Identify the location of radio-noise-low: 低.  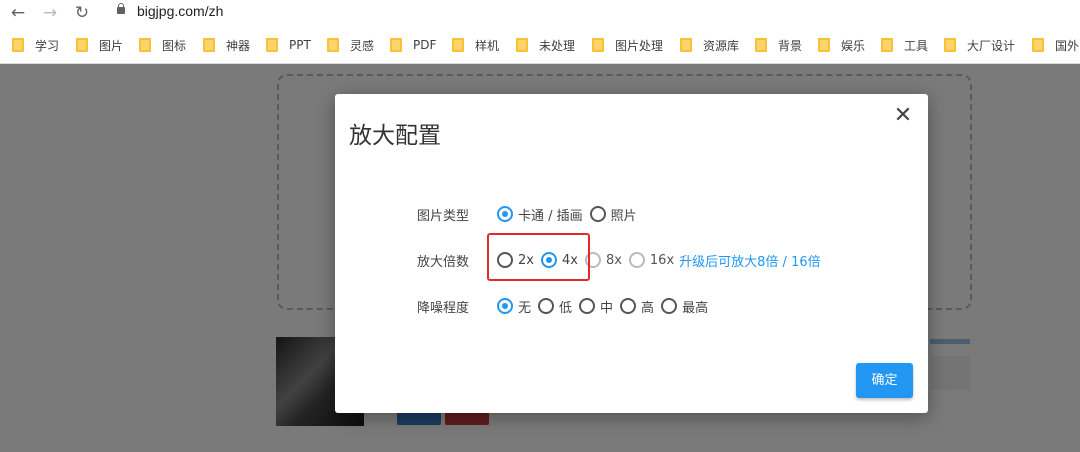
(555, 306).